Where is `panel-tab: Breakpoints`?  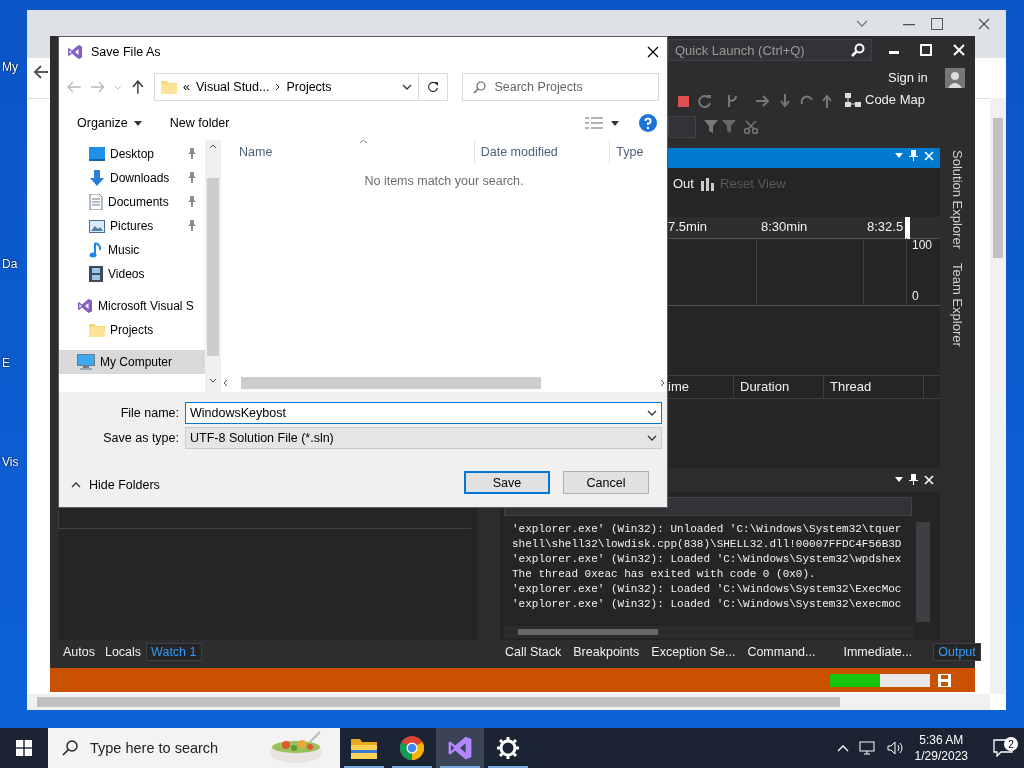
panel-tab: Breakpoints is located at coordinates (606, 652).